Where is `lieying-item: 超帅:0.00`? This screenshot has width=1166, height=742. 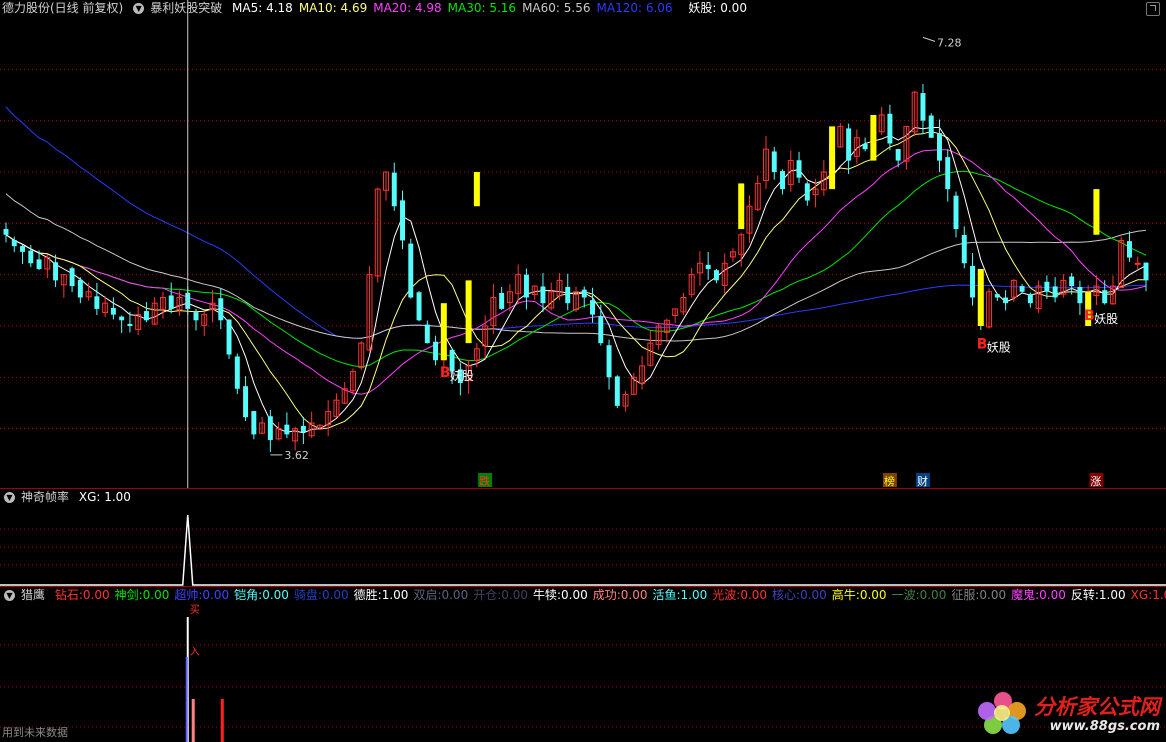 lieying-item: 超帅:0.00 is located at coordinates (201, 595).